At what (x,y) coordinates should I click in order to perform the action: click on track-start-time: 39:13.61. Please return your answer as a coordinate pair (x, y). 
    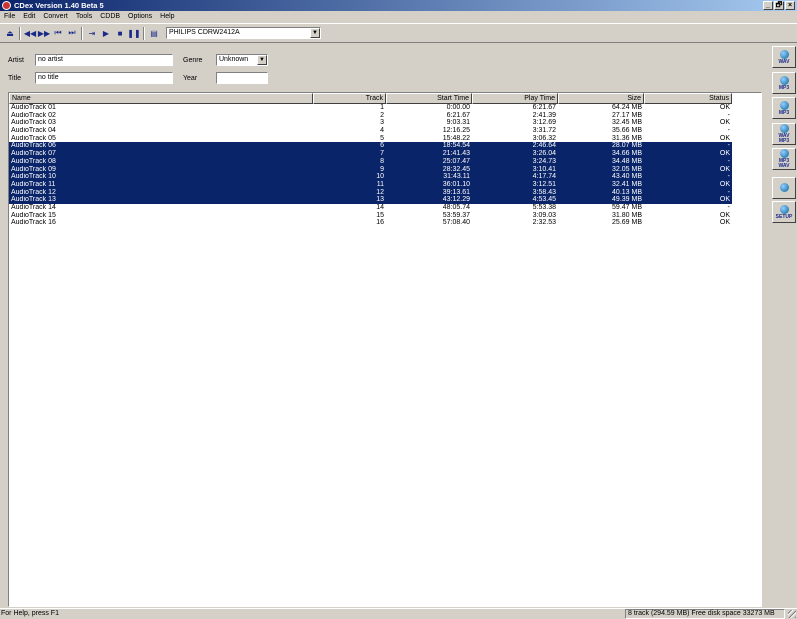
    Looking at the image, I should click on (456, 192).